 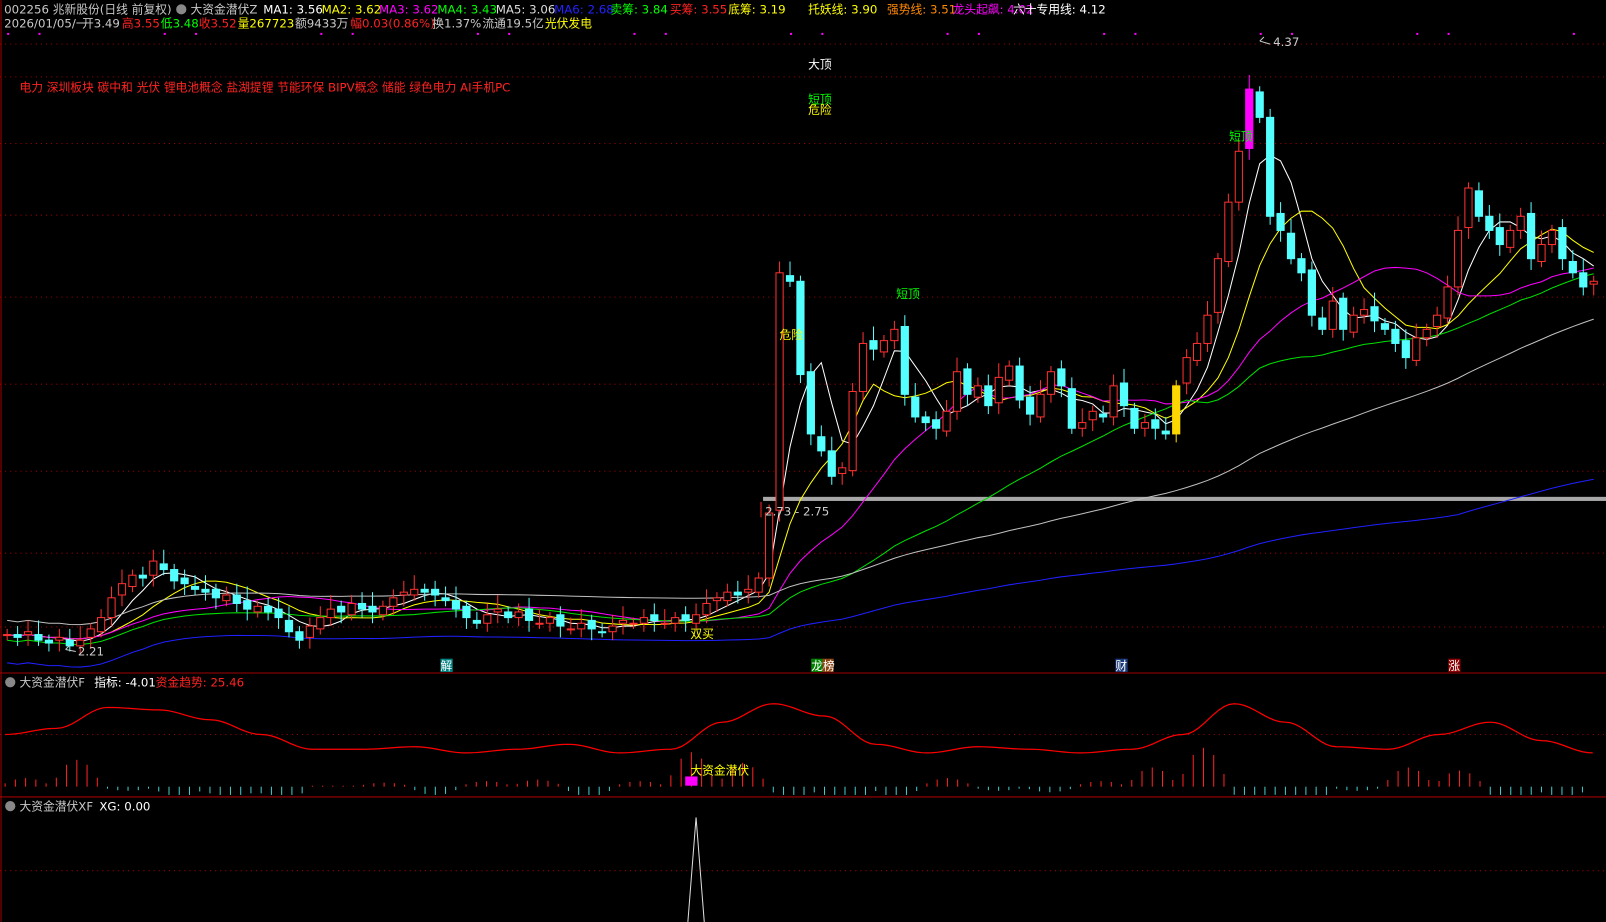 I want to click on xg-signal-line, so click(x=696, y=869).